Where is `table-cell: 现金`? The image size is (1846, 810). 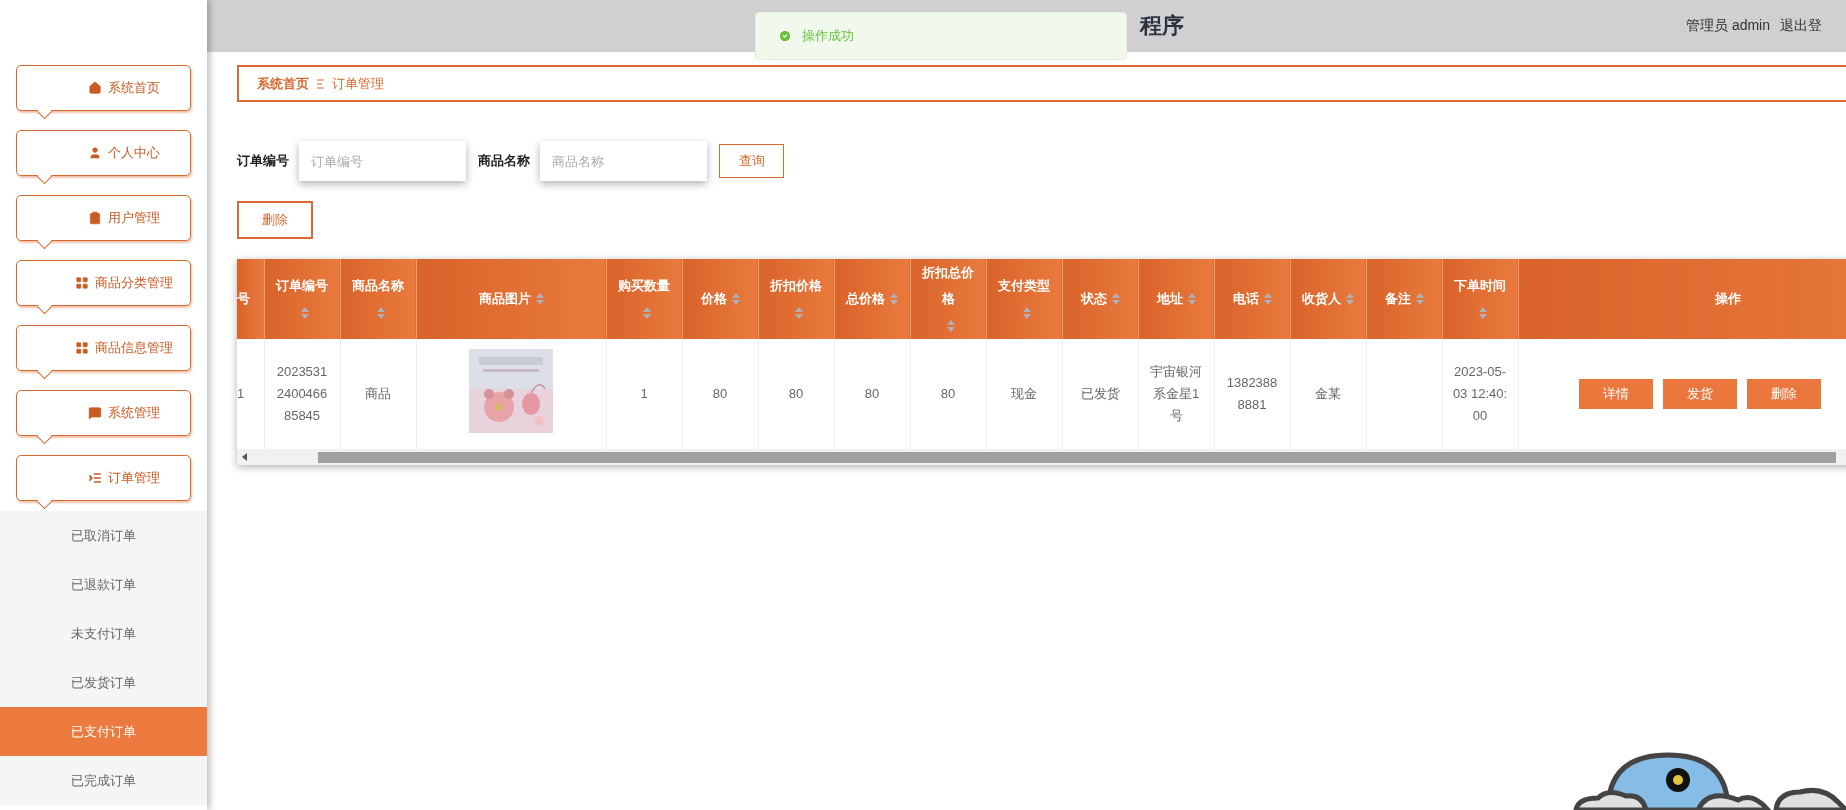
table-cell: 现金 is located at coordinates (1024, 393).